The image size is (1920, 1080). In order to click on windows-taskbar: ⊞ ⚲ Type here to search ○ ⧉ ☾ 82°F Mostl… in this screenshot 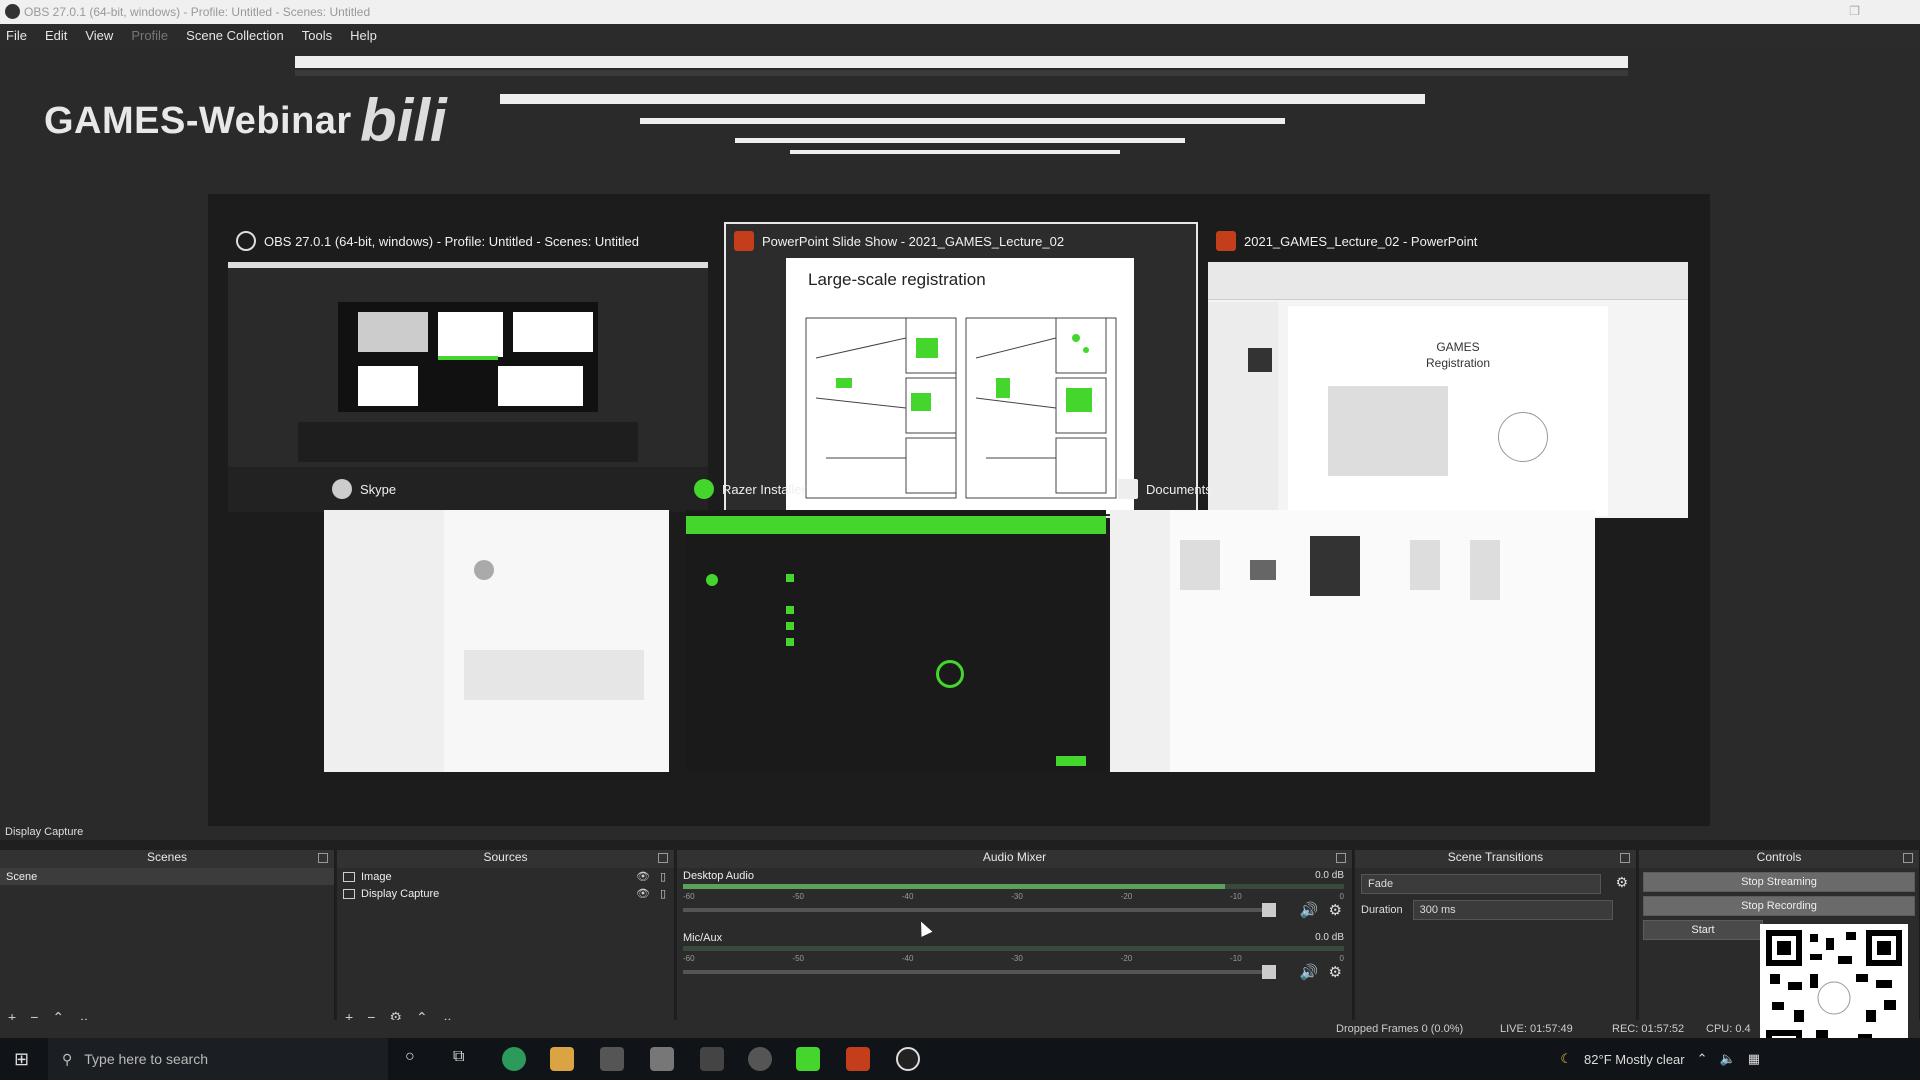, I will do `click(960, 1059)`.